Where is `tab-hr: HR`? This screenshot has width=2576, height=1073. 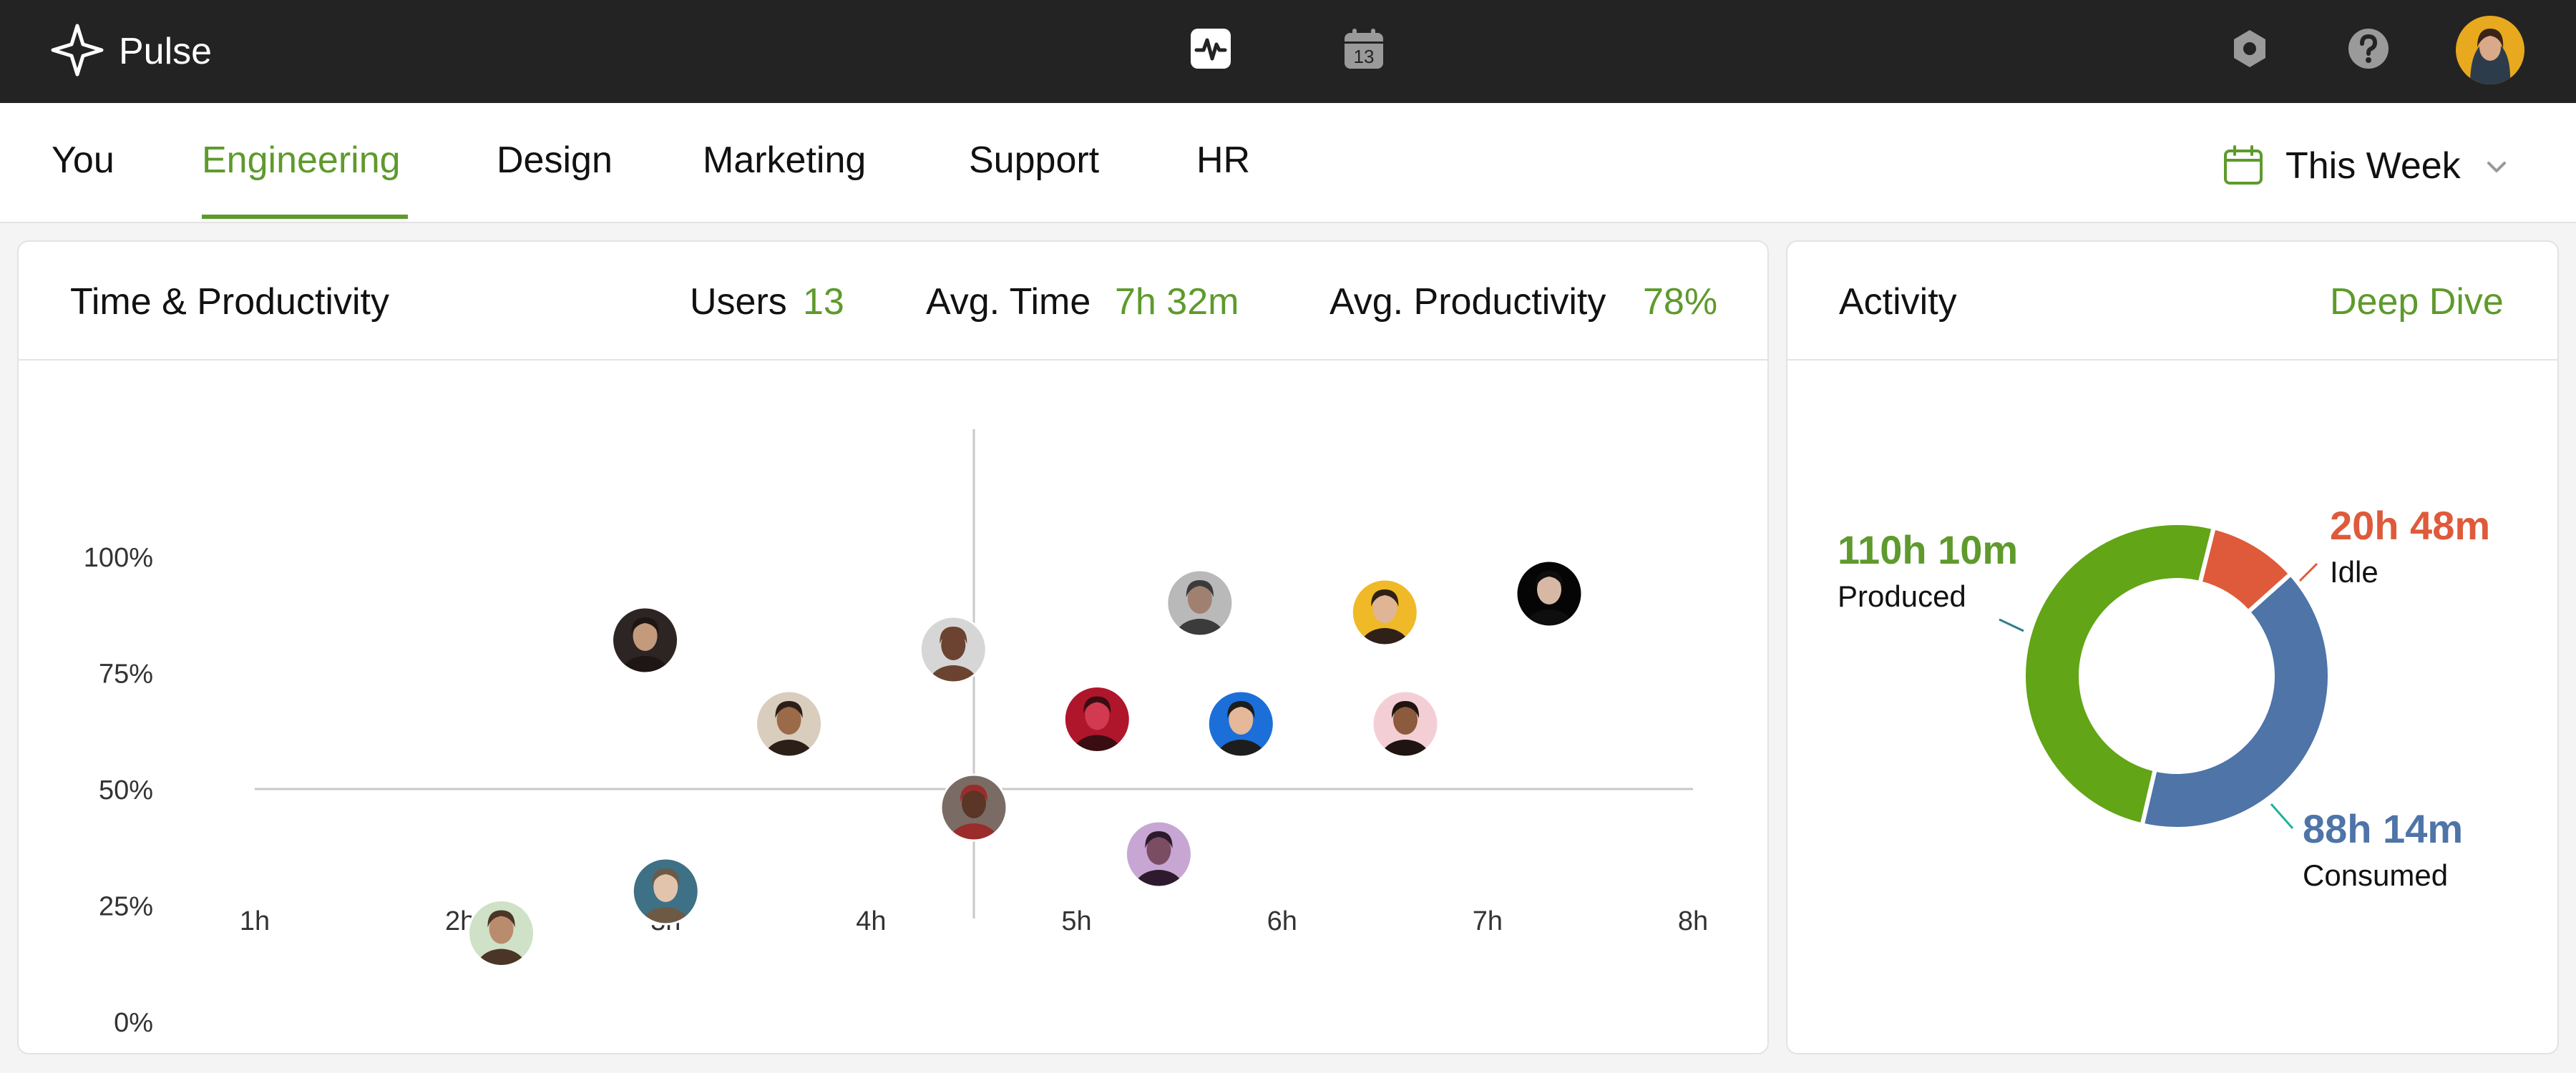 tab-hr: HR is located at coordinates (1223, 160).